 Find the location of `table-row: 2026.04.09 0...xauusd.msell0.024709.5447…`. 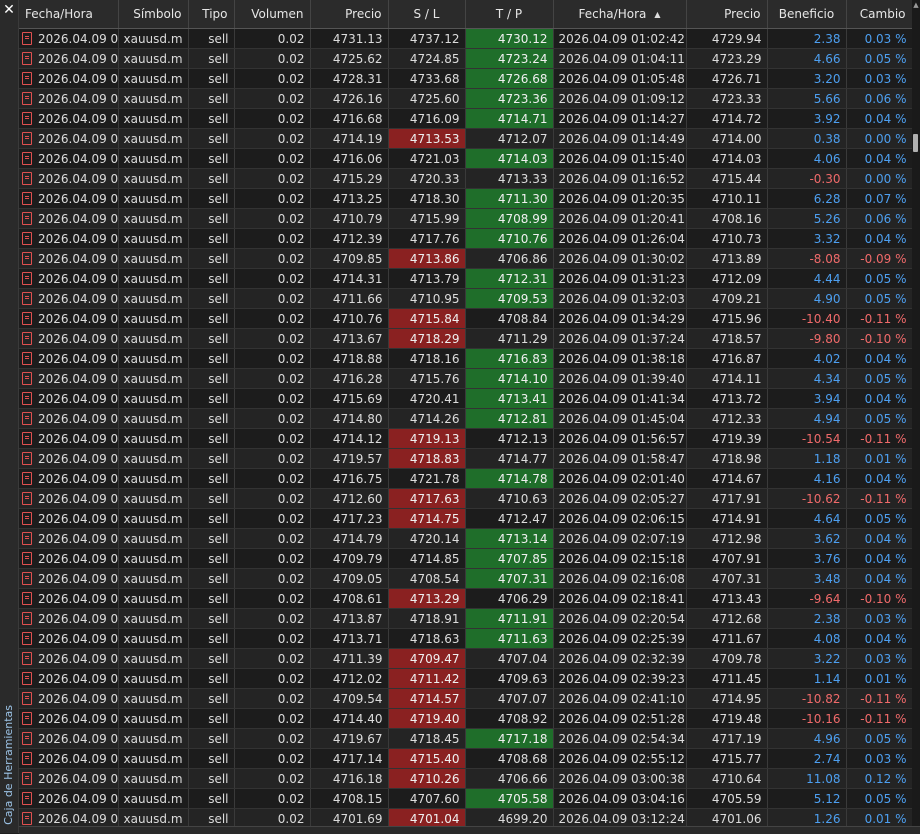

table-row: 2026.04.09 0...xauusd.msell0.024709.5447… is located at coordinates (465, 698).